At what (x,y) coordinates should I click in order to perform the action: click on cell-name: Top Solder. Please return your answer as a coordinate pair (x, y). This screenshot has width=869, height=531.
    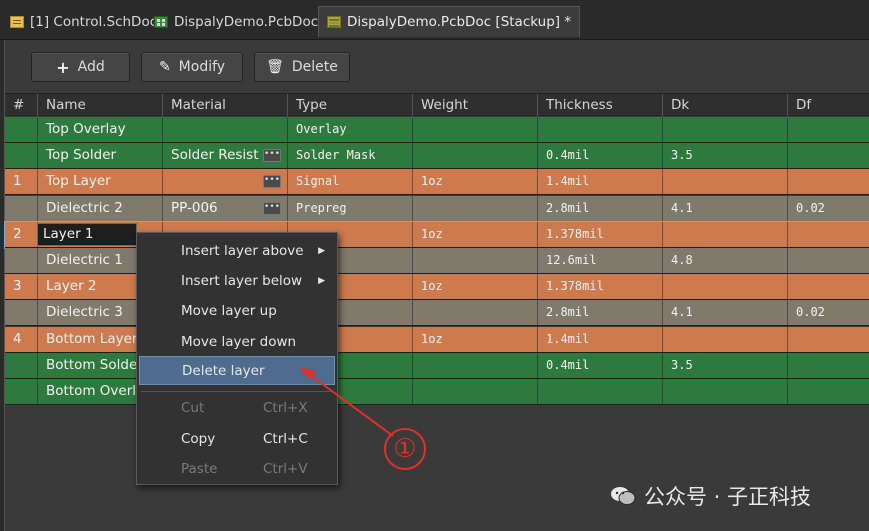
    Looking at the image, I should click on (99, 156).